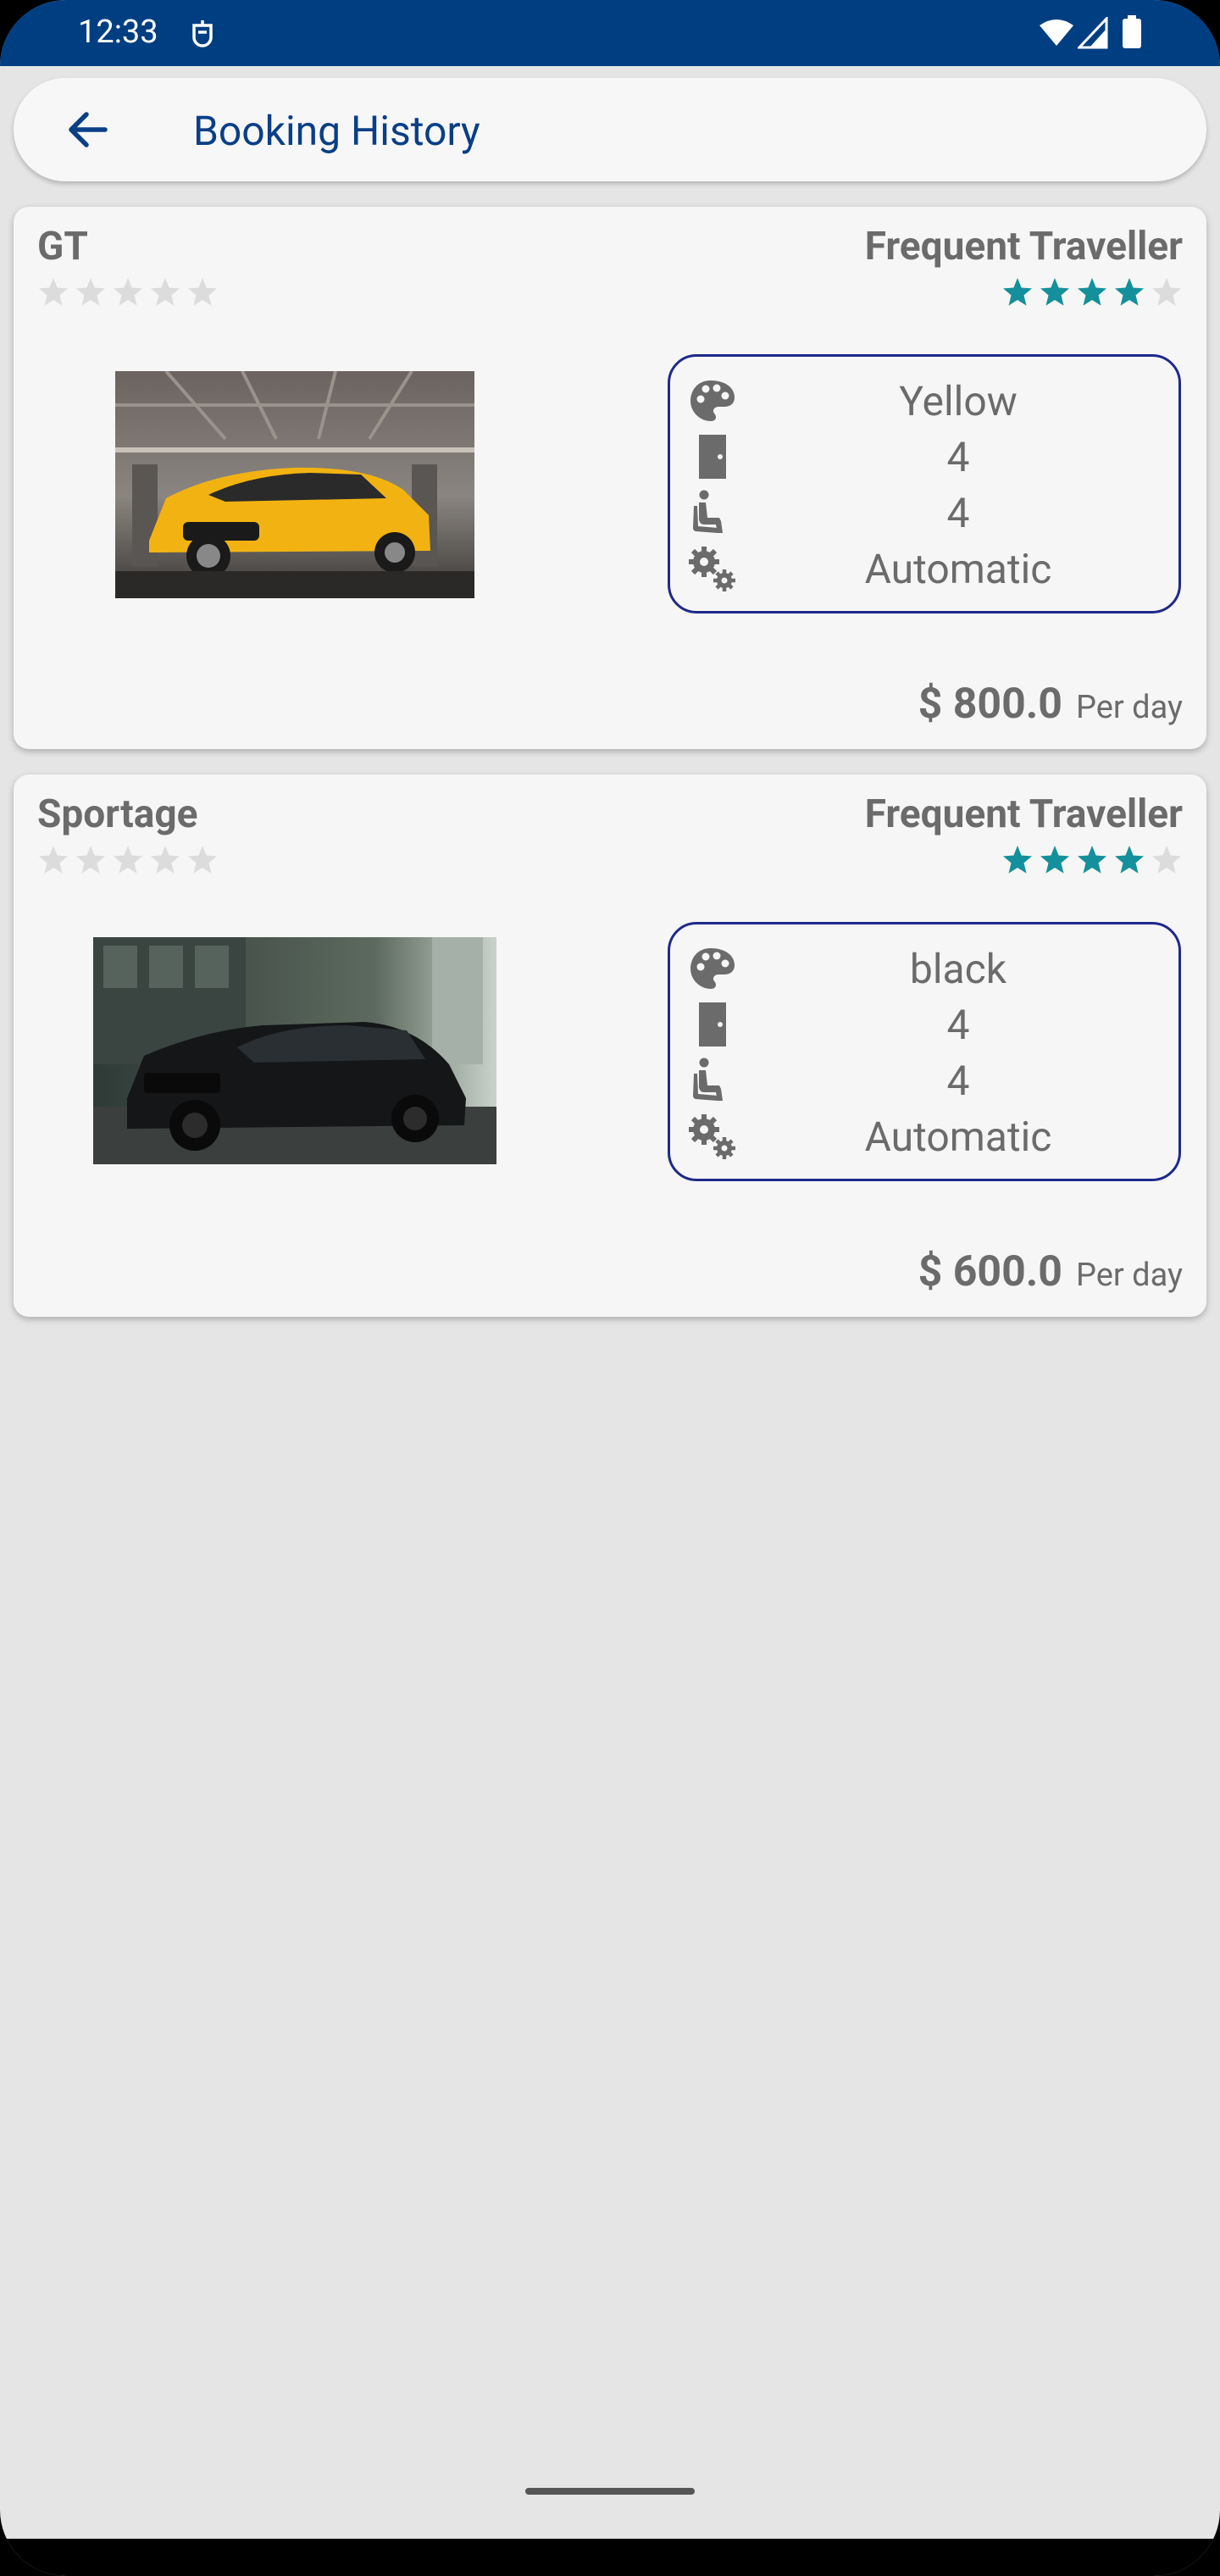 This screenshot has width=1220, height=2576. What do you see at coordinates (117, 814) in the screenshot?
I see `car-name: Sportage` at bounding box center [117, 814].